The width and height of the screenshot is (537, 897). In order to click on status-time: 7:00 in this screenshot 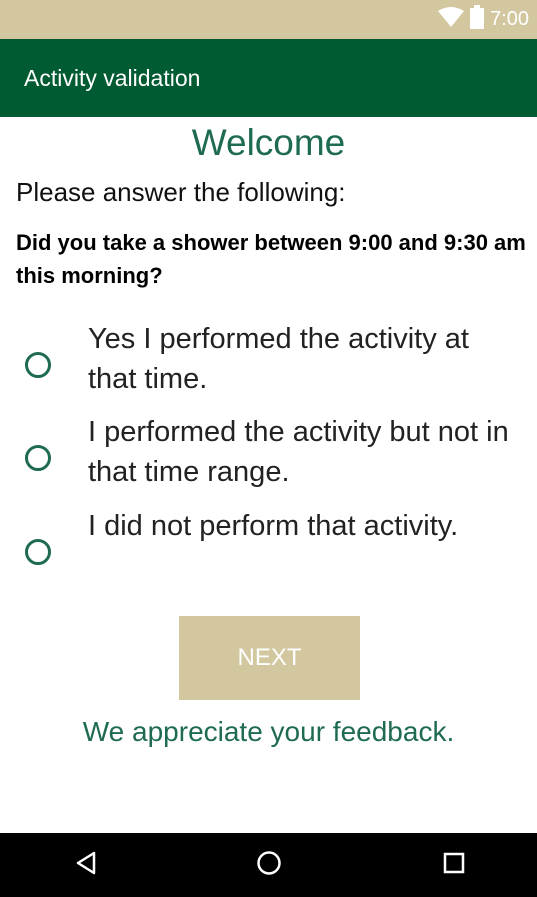, I will do `click(509, 19)`.